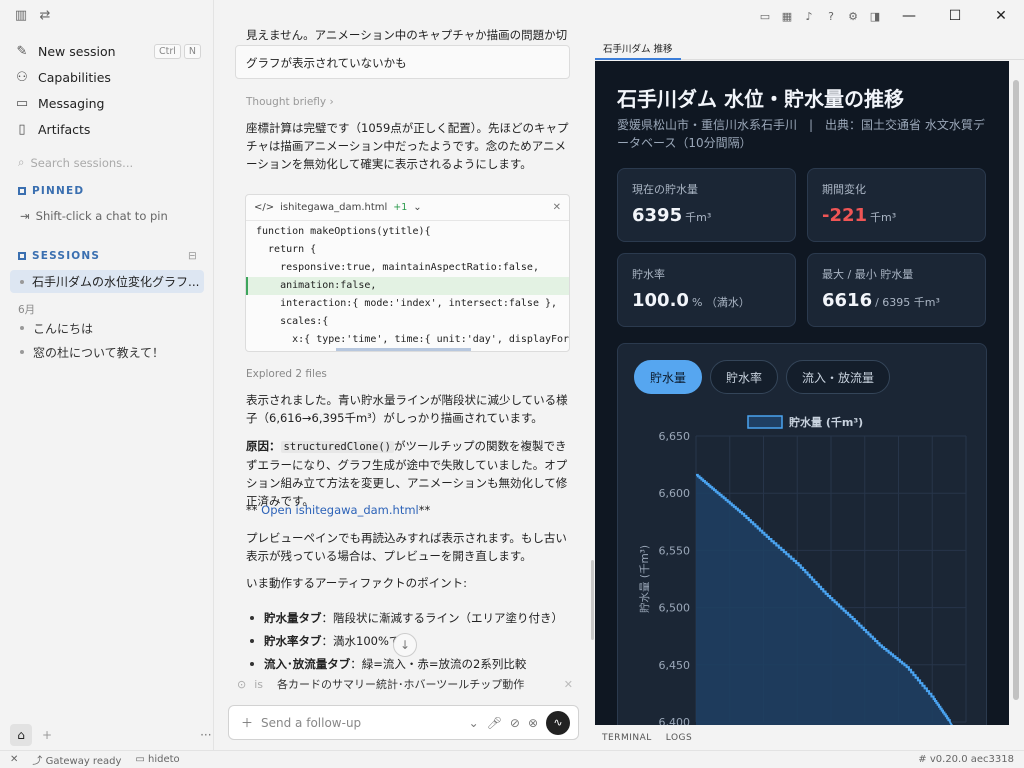 This screenshot has height=768, width=1024. Describe the element at coordinates (411, 617) in the screenshot. I see `list-item: 貯水量タブ：階段状に漸減するライン（エリア塗り付き）` at that location.